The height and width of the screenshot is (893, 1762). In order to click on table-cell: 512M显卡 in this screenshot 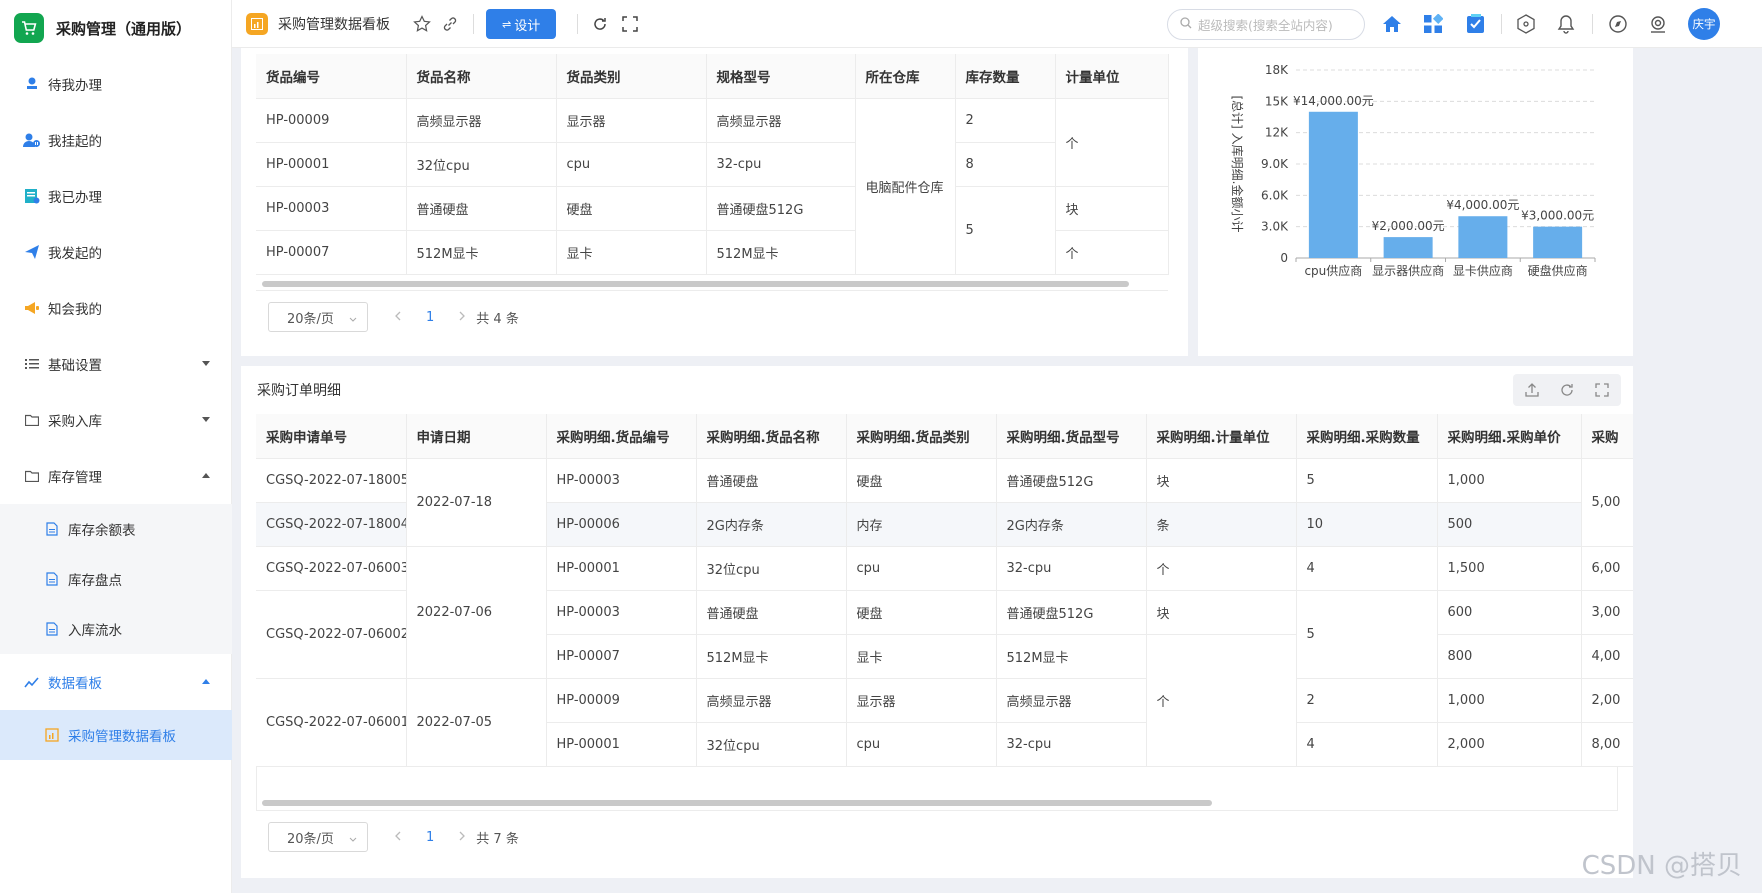, I will do `click(481, 252)`.